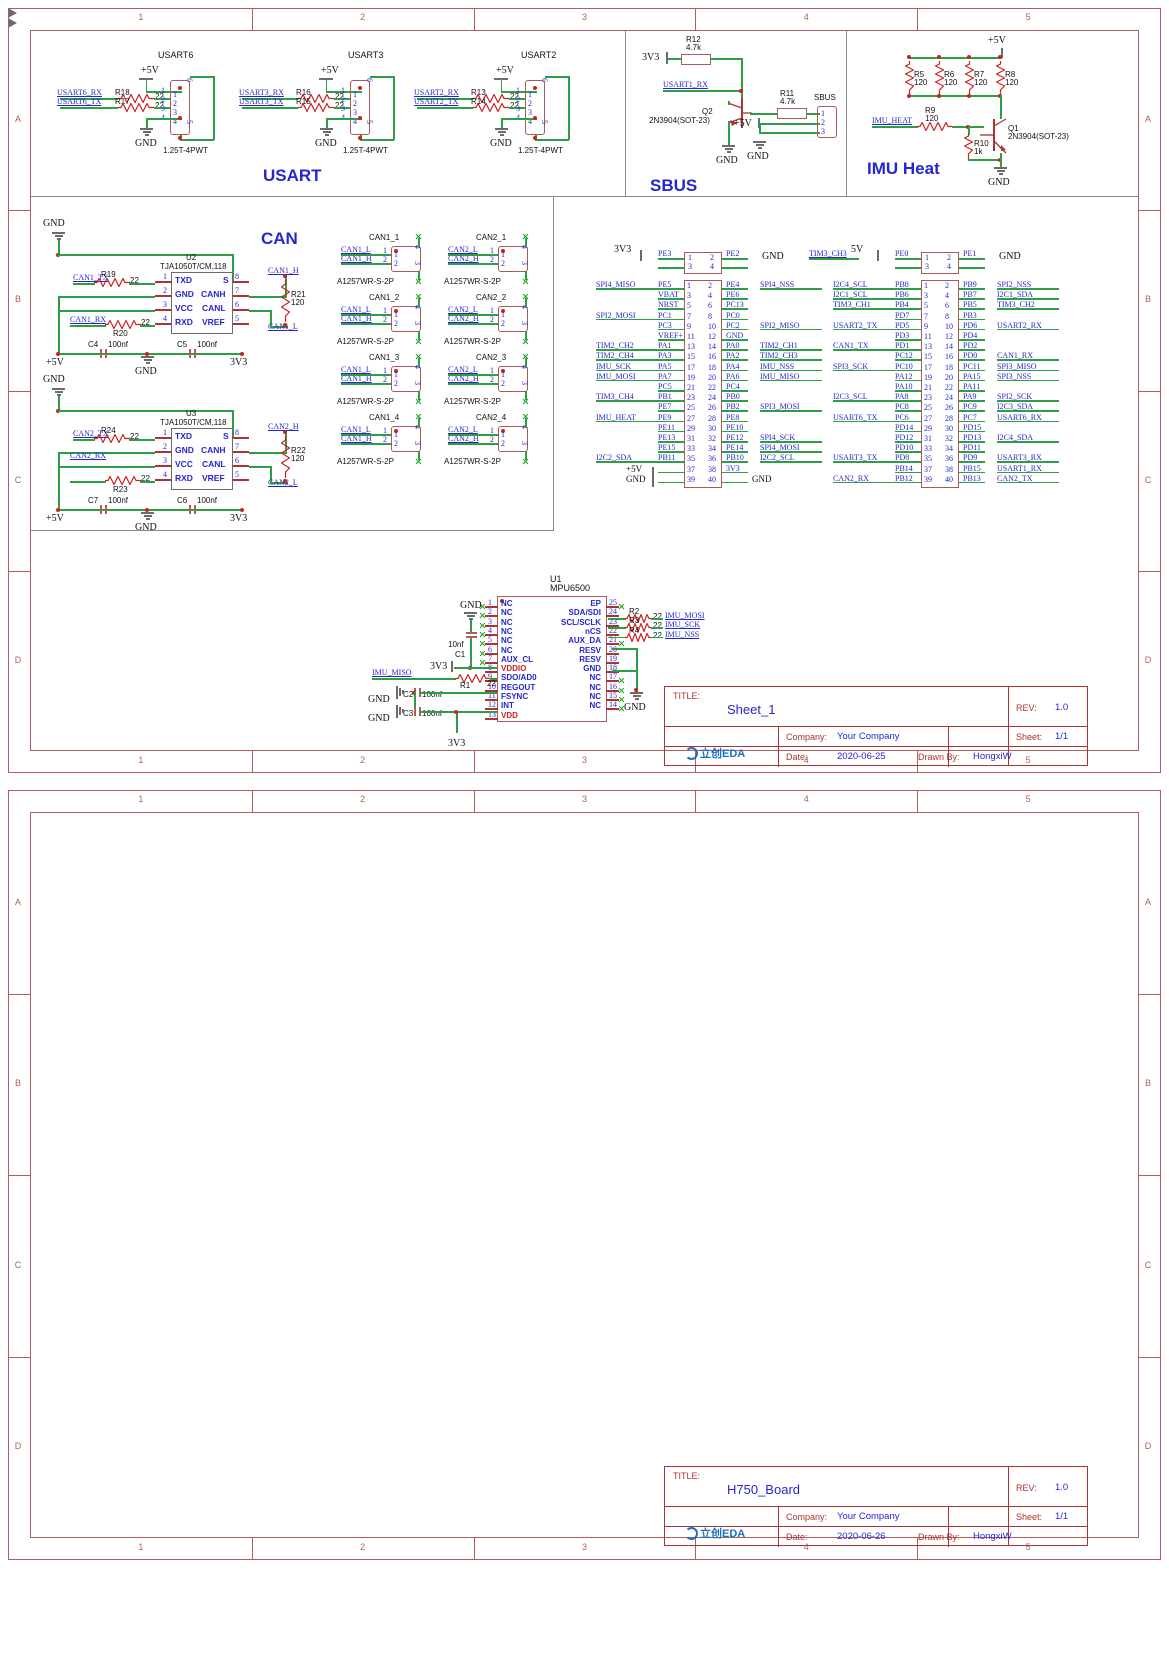 Image resolution: width=1169 pixels, height=1674 pixels. Describe the element at coordinates (123, 324) in the screenshot. I see `u2-rx-resistor` at that location.